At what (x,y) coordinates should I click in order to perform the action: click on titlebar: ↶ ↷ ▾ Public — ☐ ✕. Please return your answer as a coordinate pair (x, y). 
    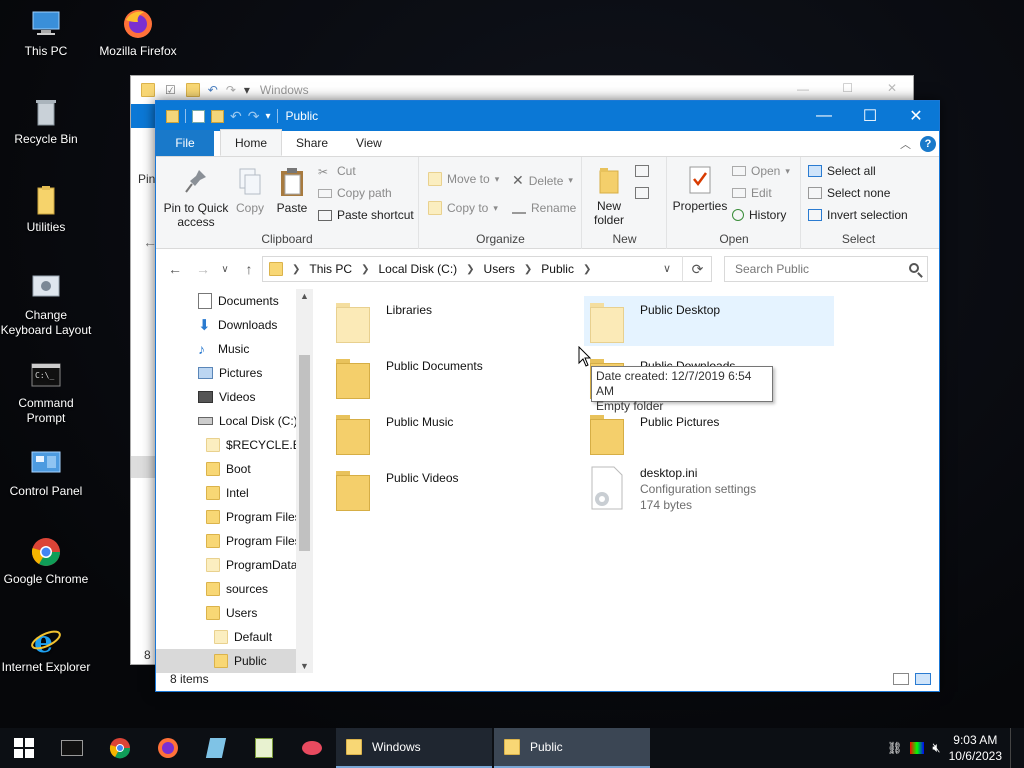
    Looking at the image, I should click on (547, 116).